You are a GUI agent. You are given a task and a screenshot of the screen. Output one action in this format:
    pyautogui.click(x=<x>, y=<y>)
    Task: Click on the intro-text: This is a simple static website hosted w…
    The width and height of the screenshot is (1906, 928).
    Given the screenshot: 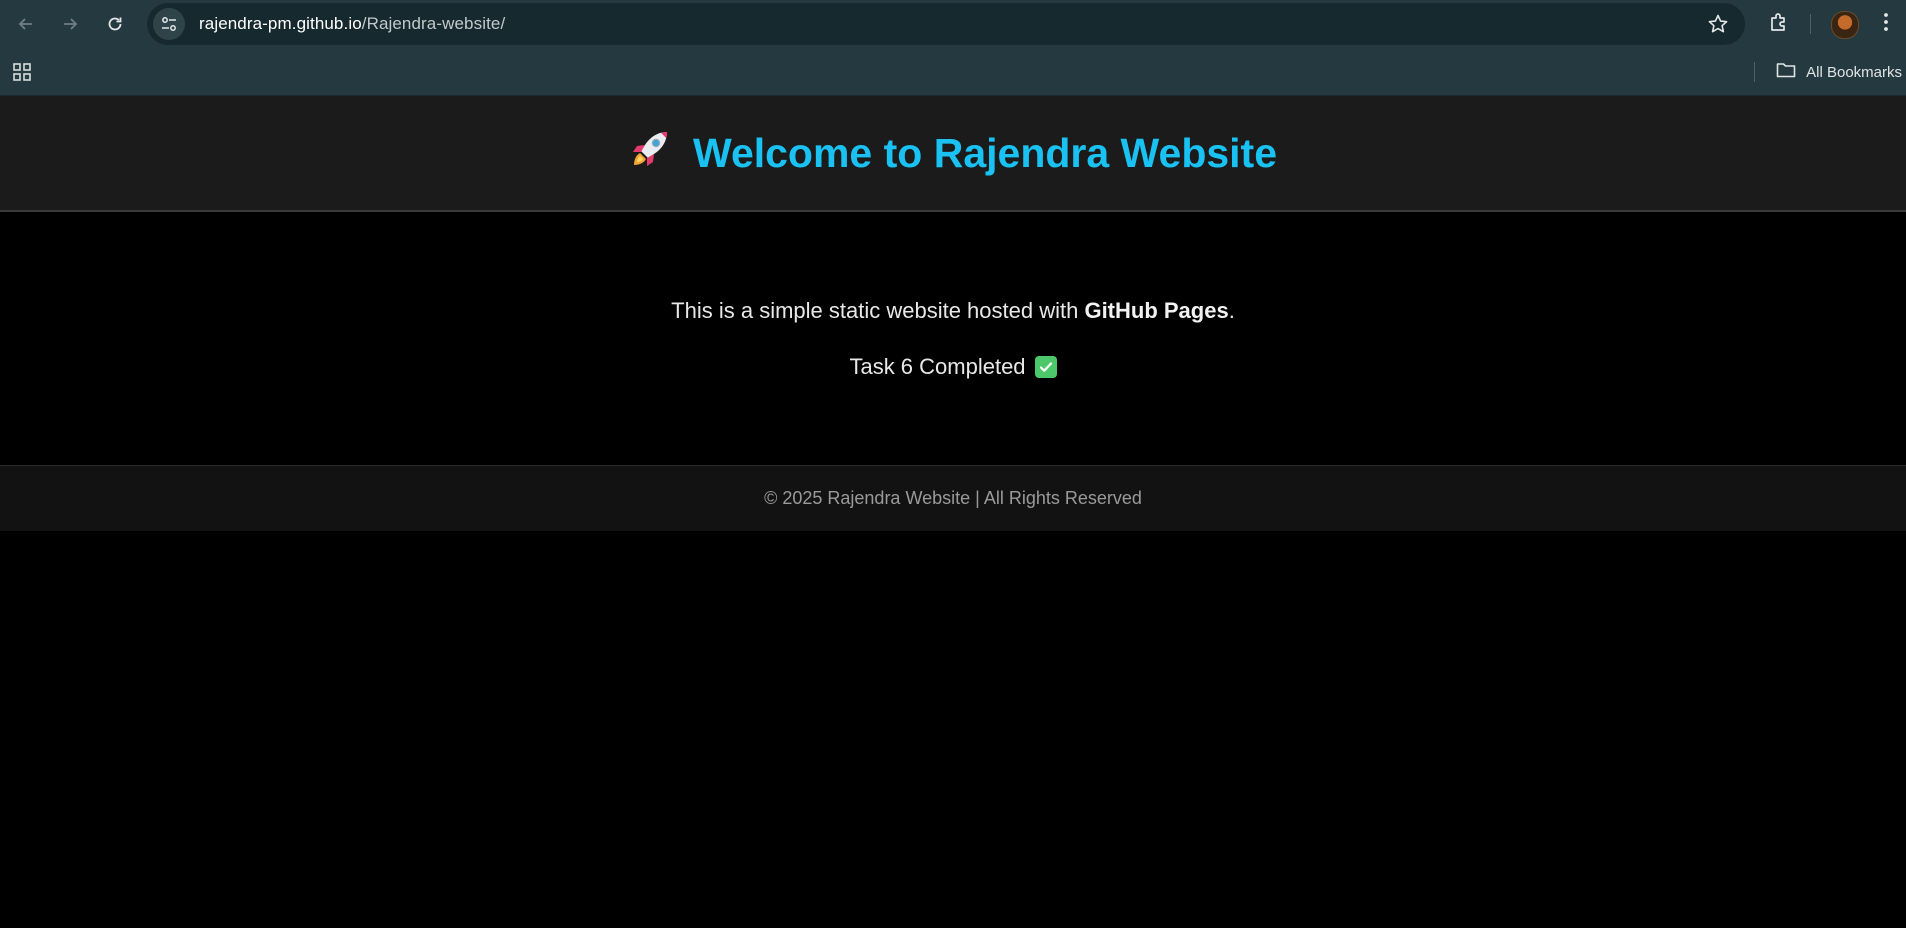 What is the action you would take?
    pyautogui.click(x=953, y=268)
    